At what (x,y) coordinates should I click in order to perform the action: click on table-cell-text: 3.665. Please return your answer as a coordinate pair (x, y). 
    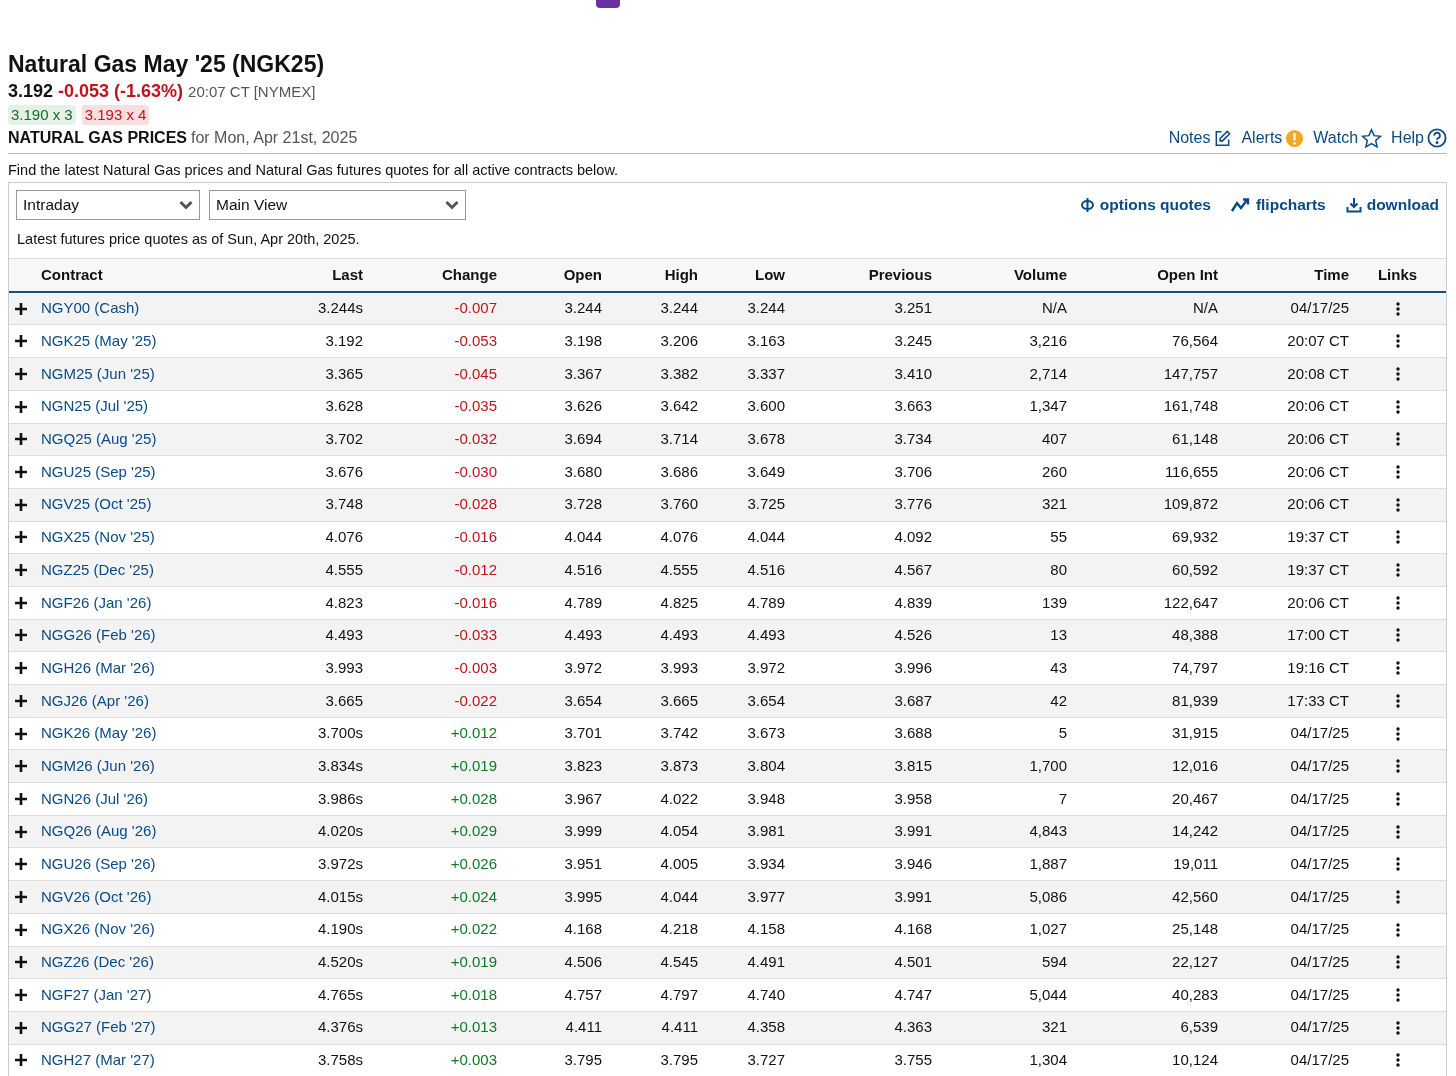
    Looking at the image, I should click on (678, 700).